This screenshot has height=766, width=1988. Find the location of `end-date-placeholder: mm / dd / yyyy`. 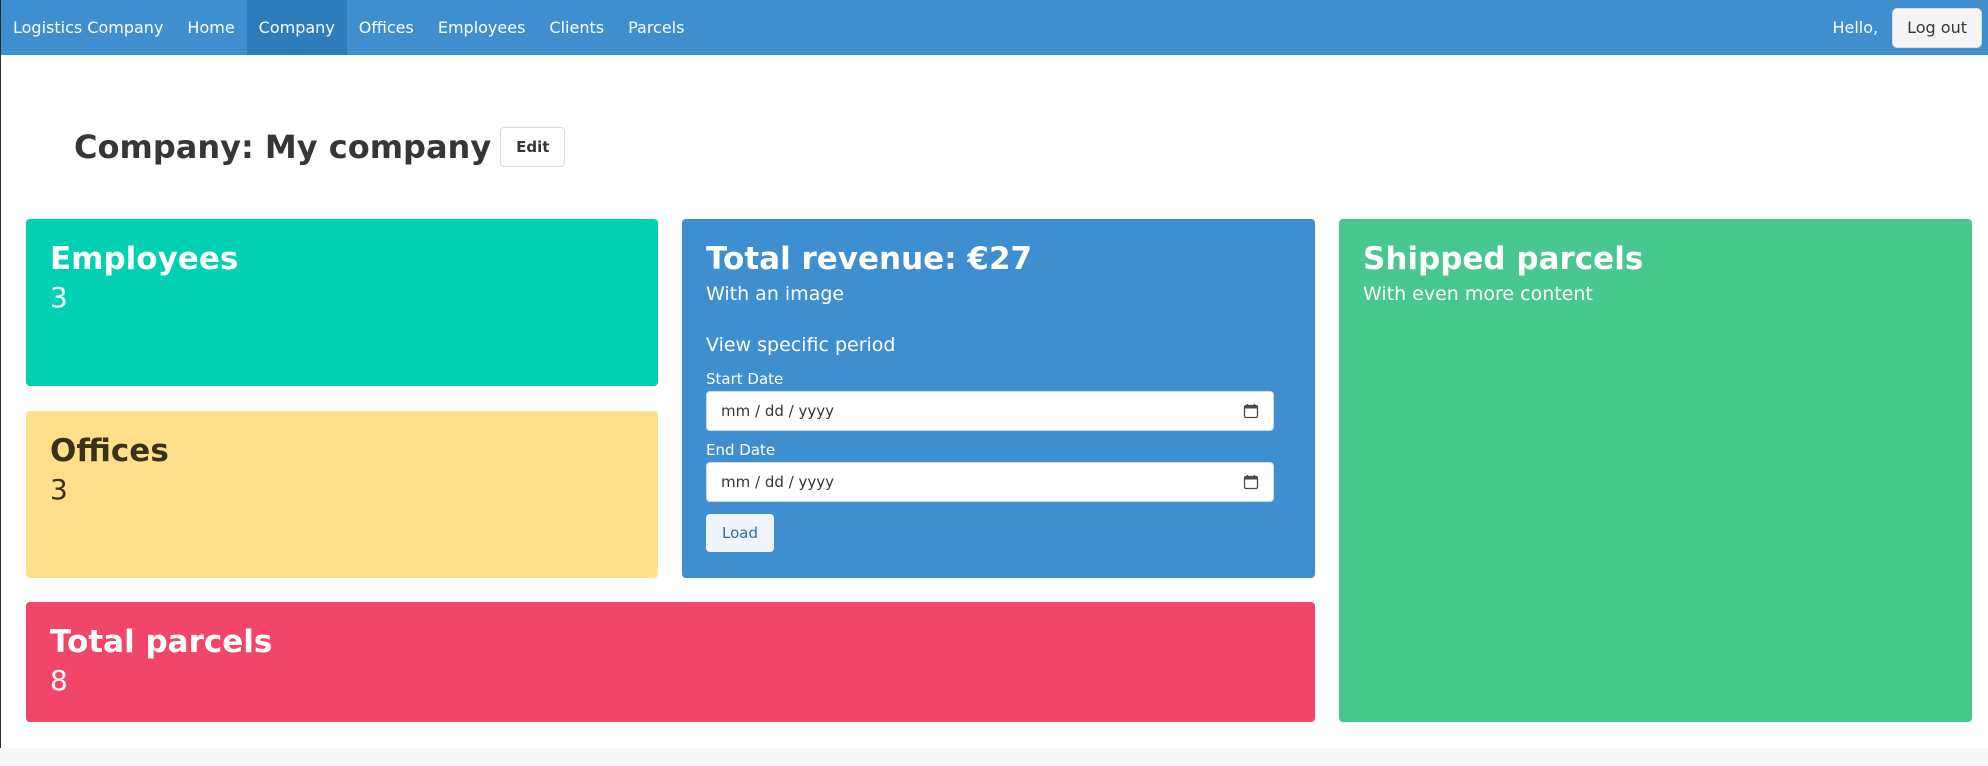

end-date-placeholder: mm / dd / yyyy is located at coordinates (777, 481).